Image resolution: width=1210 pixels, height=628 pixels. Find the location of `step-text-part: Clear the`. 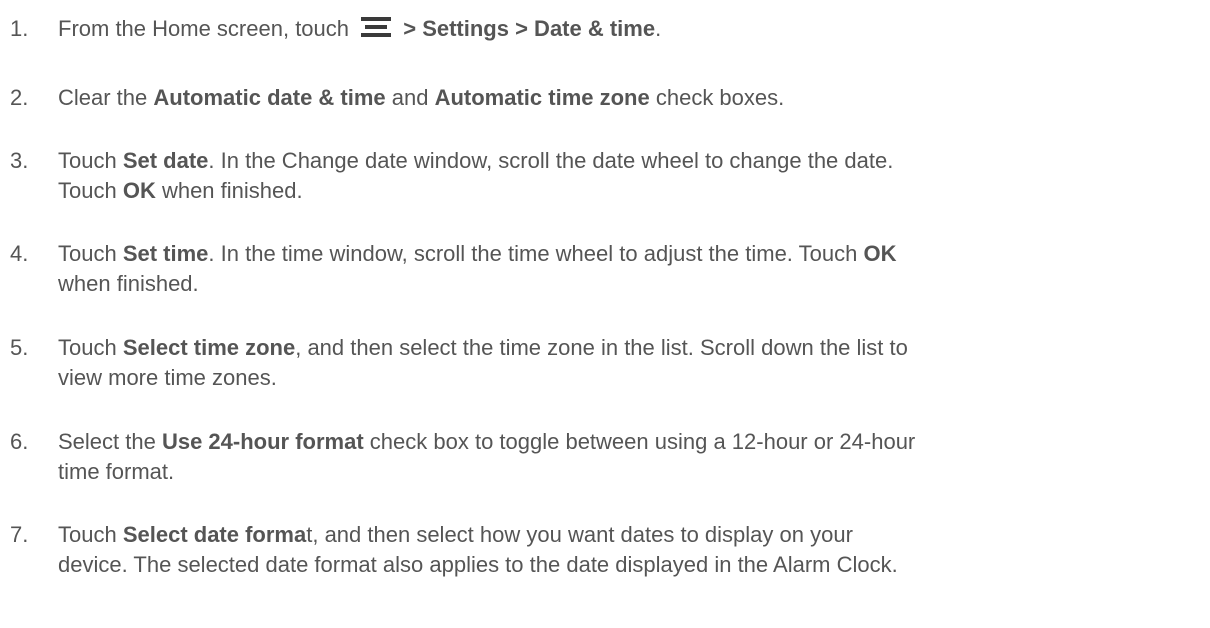

step-text-part: Clear the is located at coordinates (106, 97).